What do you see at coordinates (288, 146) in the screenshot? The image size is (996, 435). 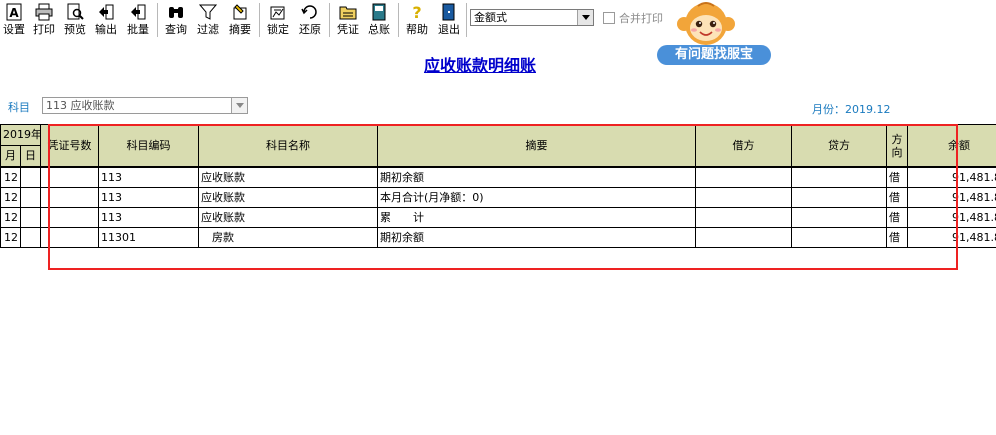 I see `account-name-header: 科目名称` at bounding box center [288, 146].